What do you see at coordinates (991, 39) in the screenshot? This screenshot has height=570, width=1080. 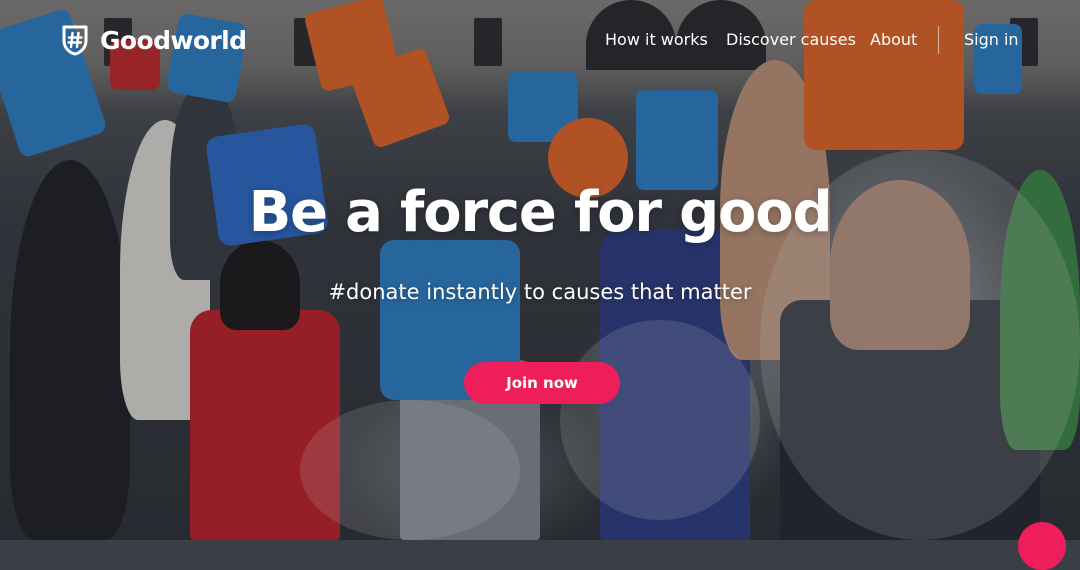 I see `sign-in-link: Sign in` at bounding box center [991, 39].